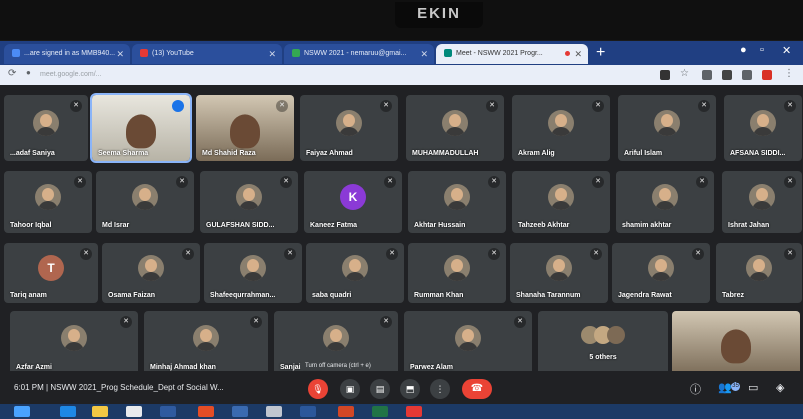 The height and width of the screenshot is (419, 803). I want to click on people-icon: 👥, so click(725, 387).